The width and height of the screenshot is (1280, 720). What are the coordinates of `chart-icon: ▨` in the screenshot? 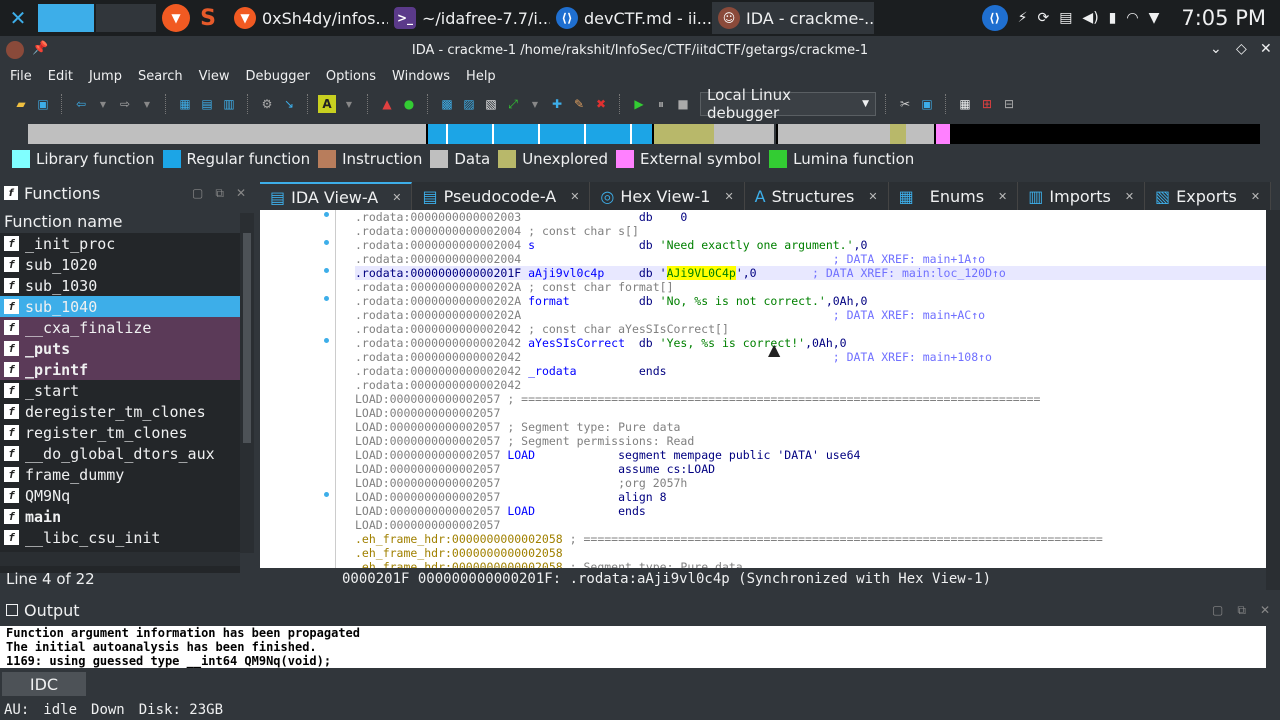 It's located at (469, 104).